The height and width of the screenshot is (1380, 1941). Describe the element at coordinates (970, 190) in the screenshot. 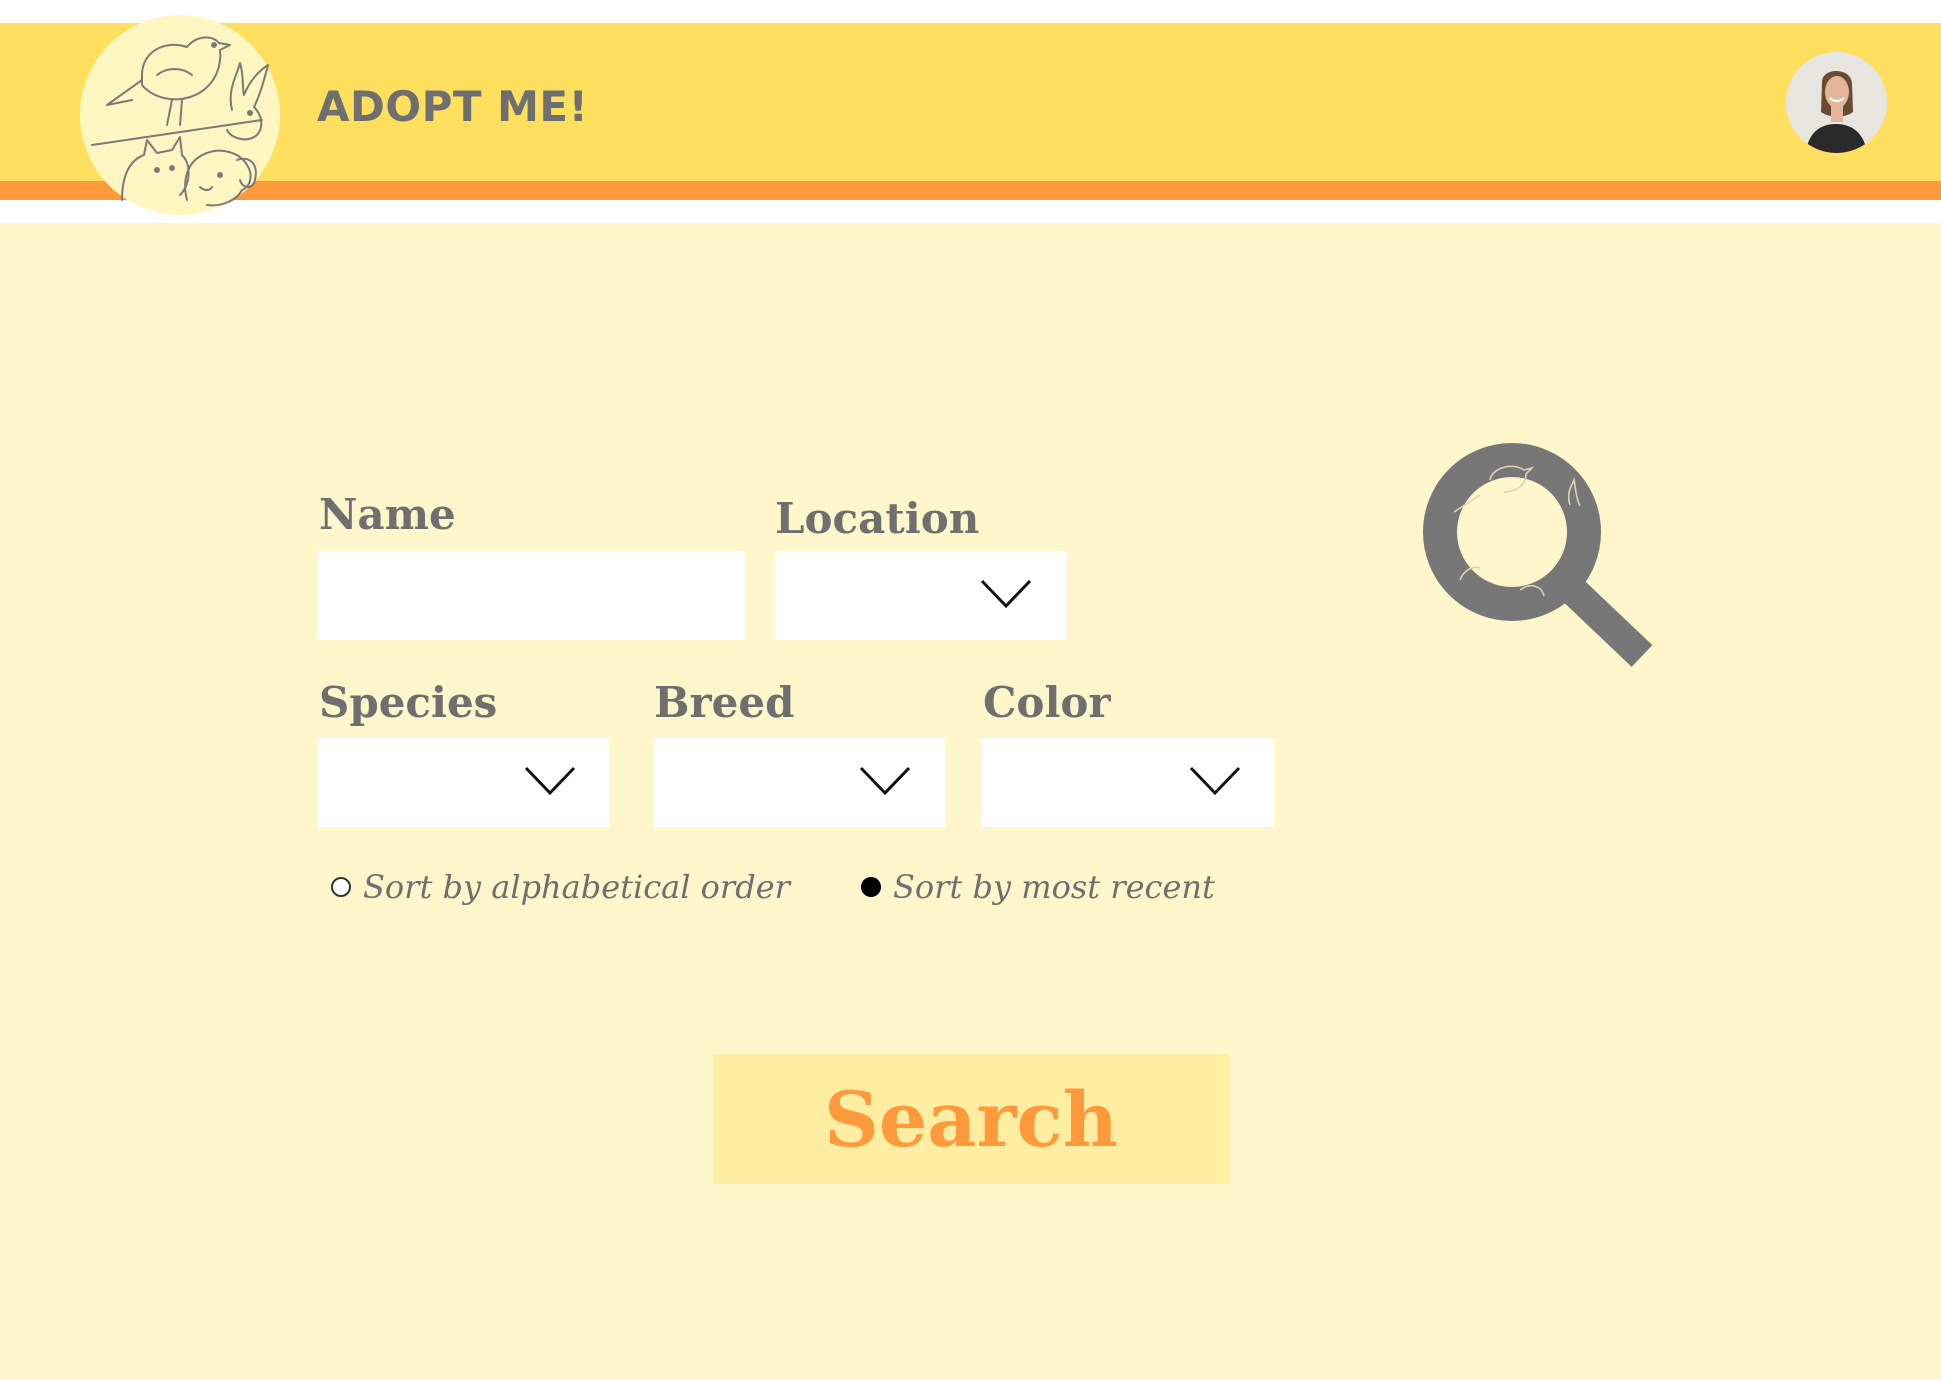

I see `header-stripe` at that location.